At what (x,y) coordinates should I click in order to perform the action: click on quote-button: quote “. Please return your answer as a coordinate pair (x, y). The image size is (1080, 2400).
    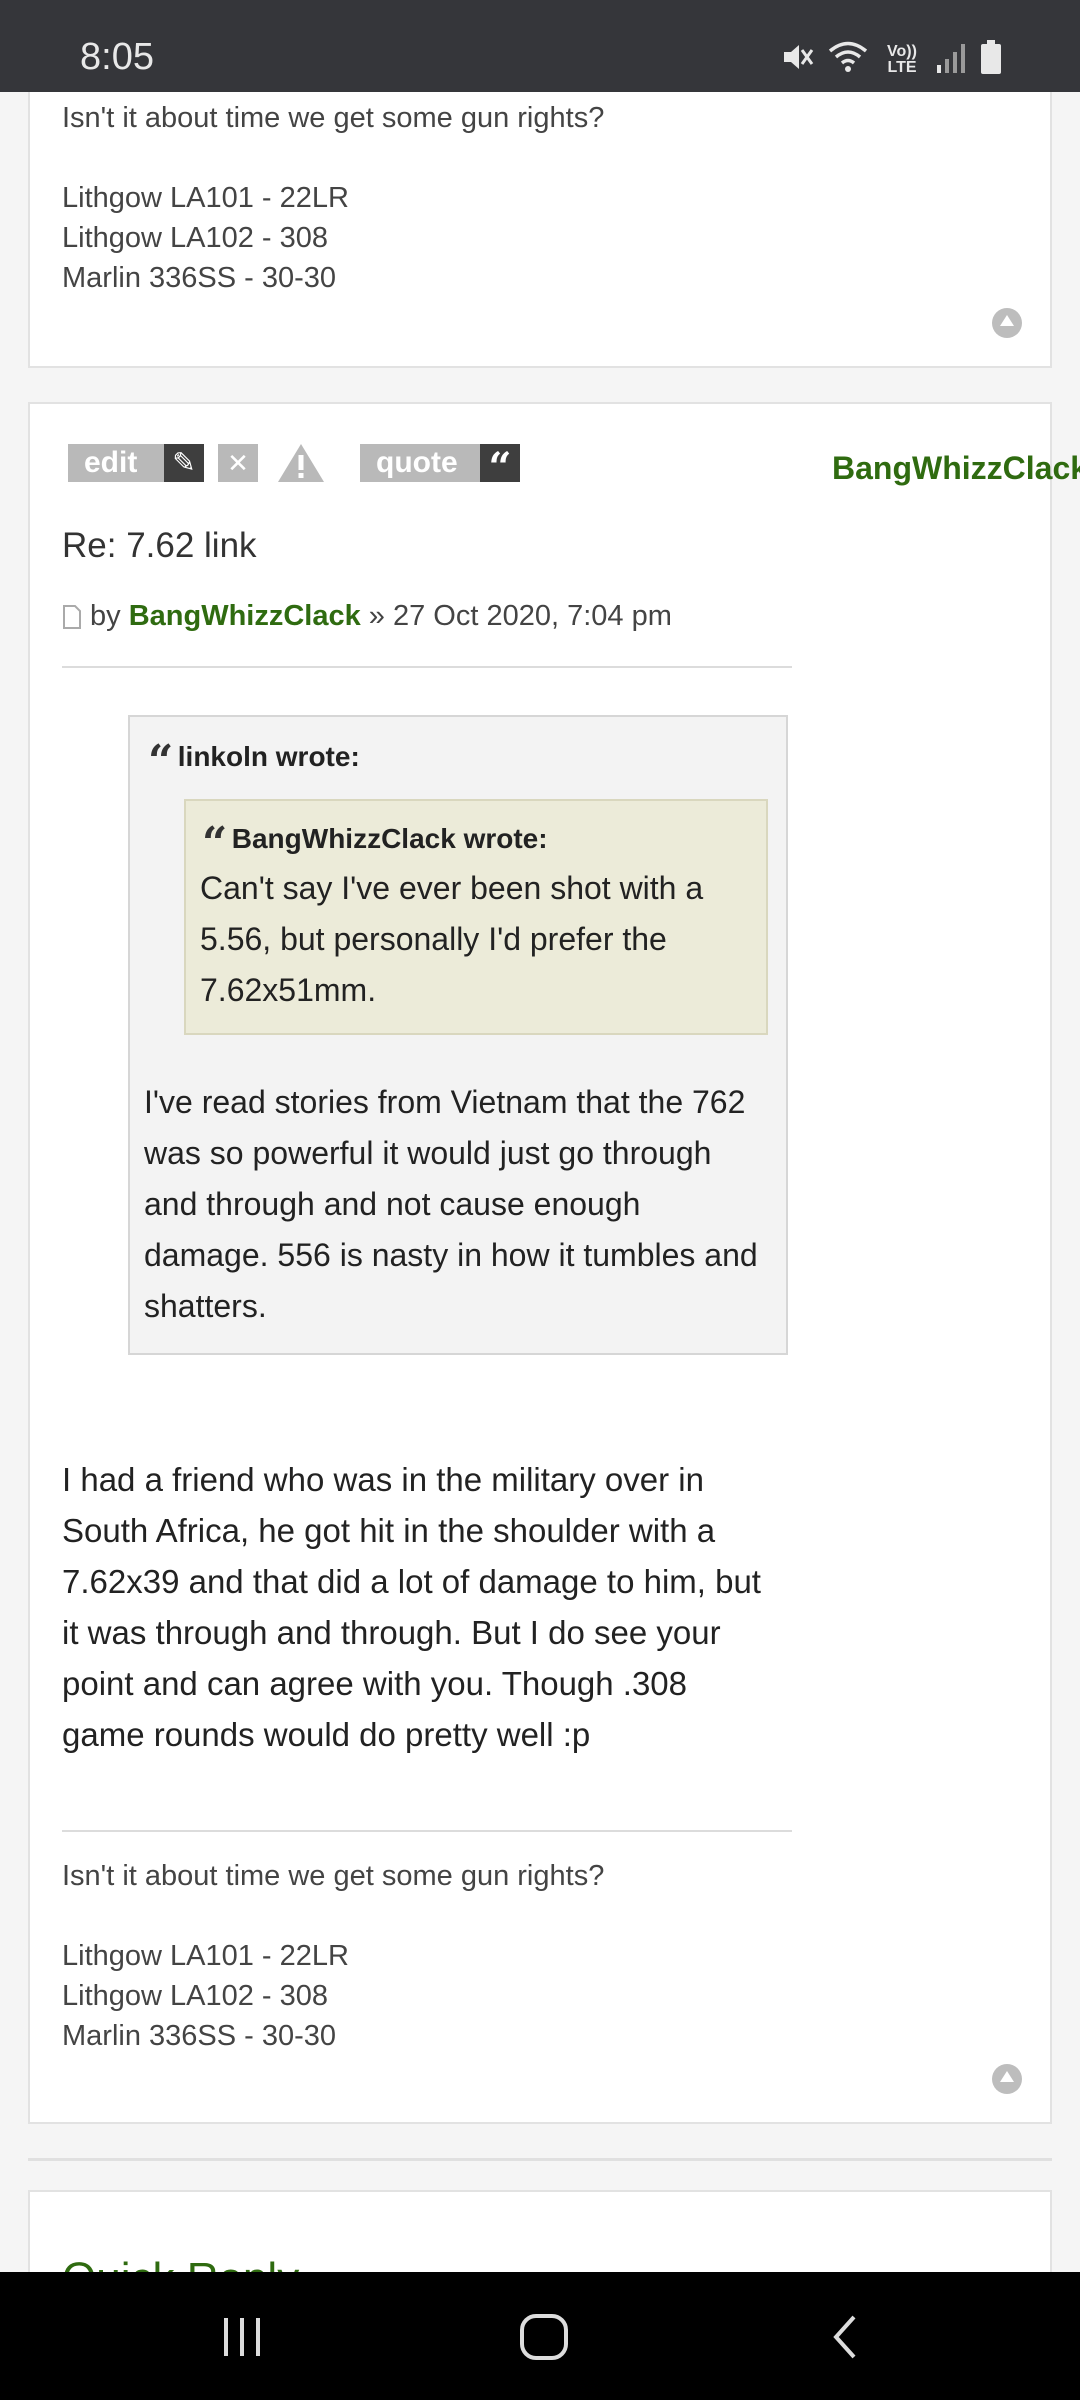
    Looking at the image, I should click on (440, 467).